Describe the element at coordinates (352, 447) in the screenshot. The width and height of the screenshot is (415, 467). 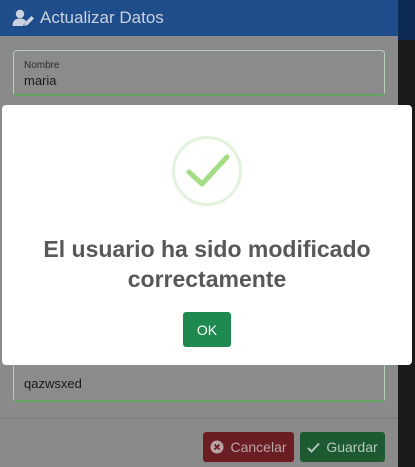
I see `save-label: Guardar` at that location.